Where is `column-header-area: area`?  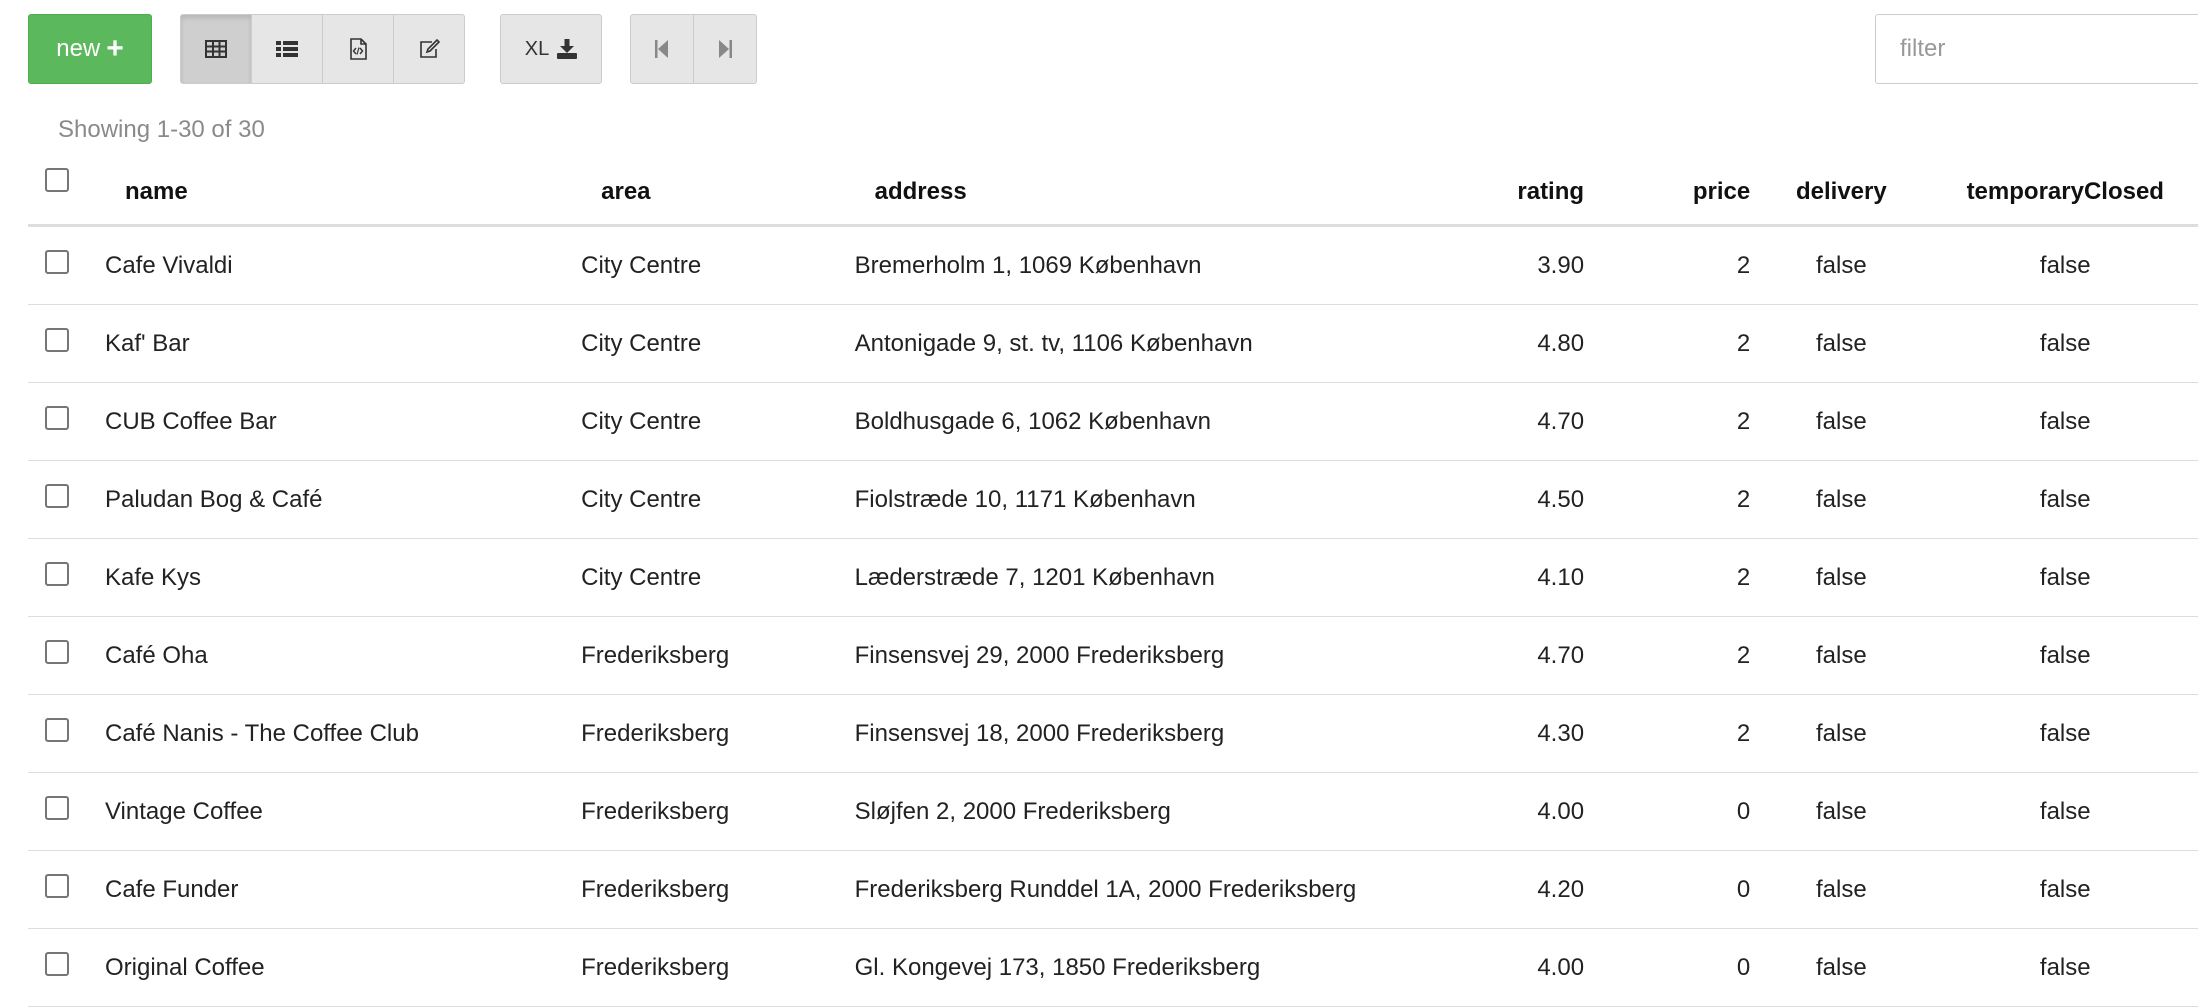 column-header-area: area is located at coordinates (718, 193).